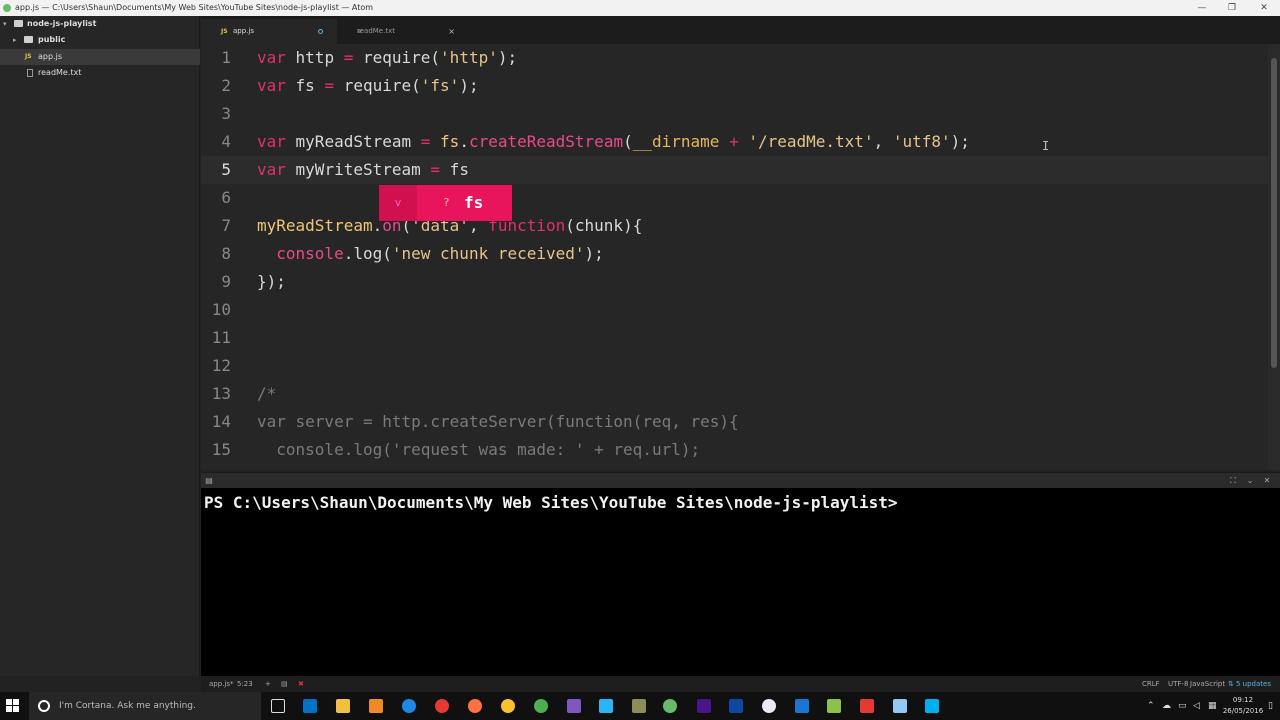 The width and height of the screenshot is (1280, 720). I want to click on editor-scrollbar, so click(1274, 257).